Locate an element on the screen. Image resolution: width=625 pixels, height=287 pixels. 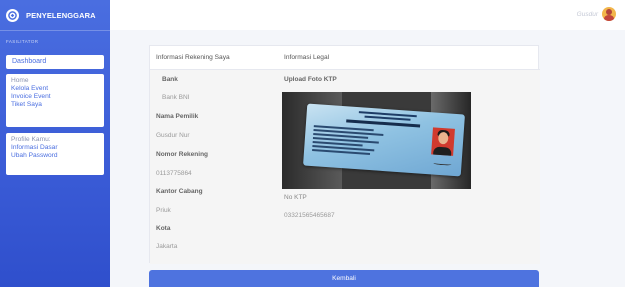
city-label: Kota is located at coordinates (163, 228).